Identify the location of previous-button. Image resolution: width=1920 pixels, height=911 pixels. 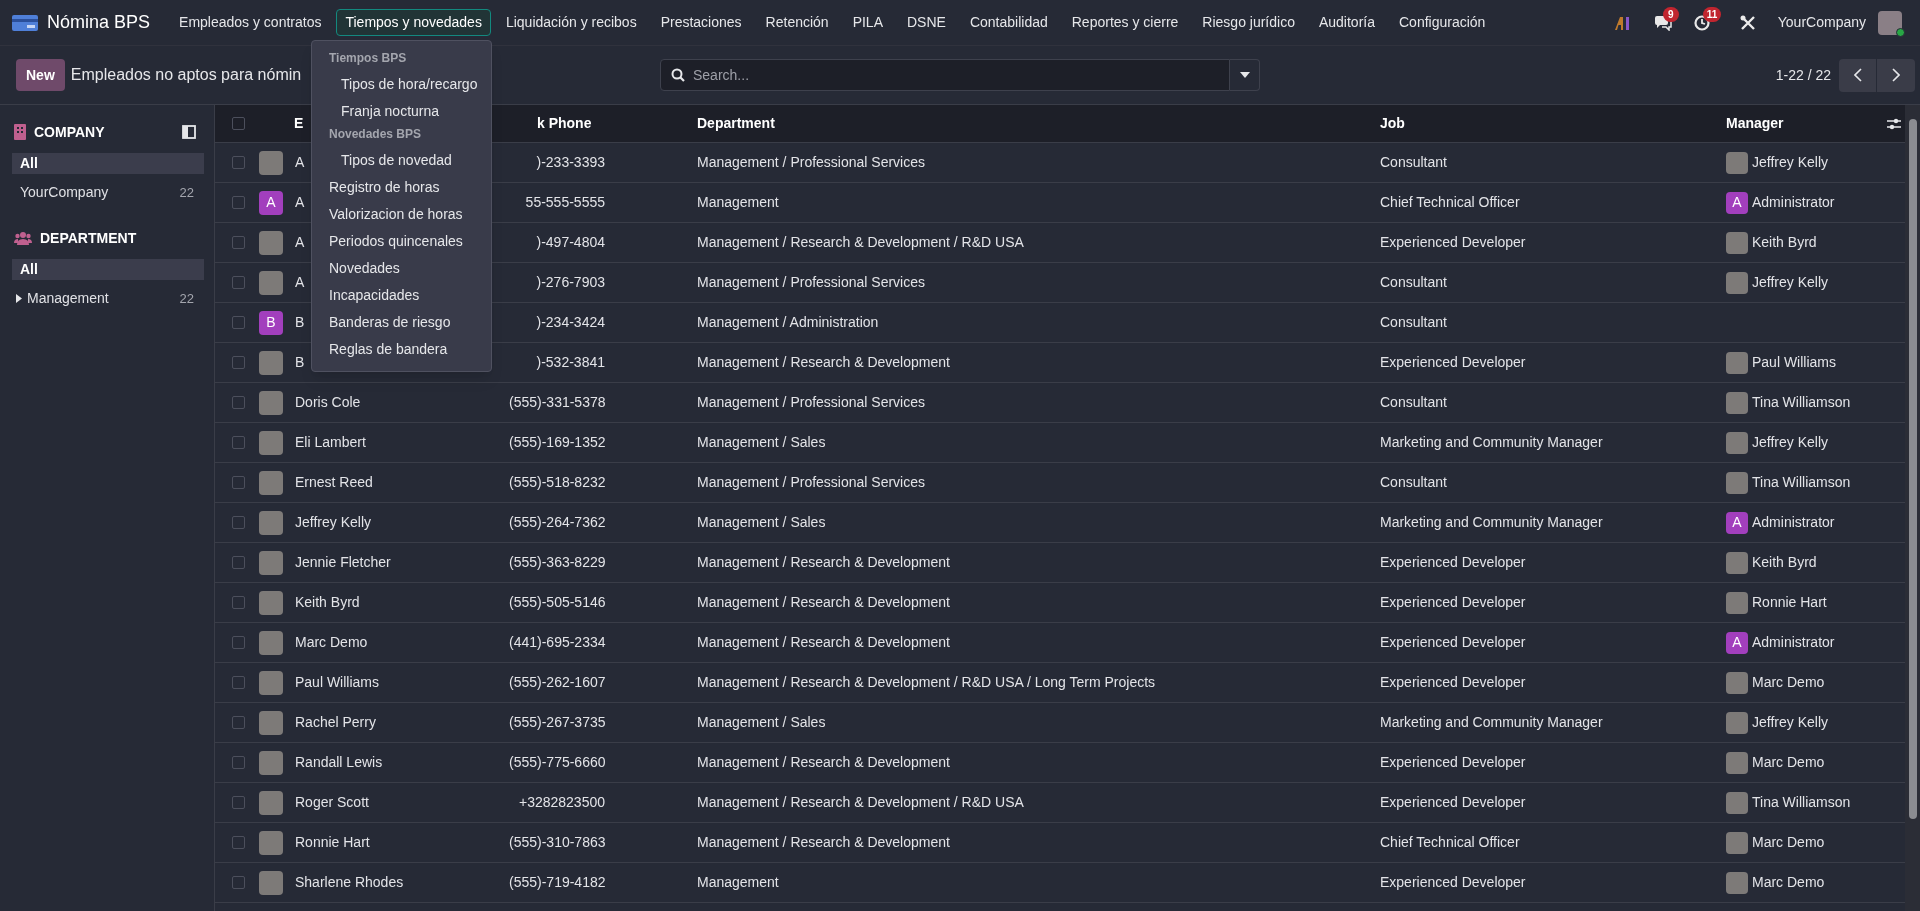
(1858, 75).